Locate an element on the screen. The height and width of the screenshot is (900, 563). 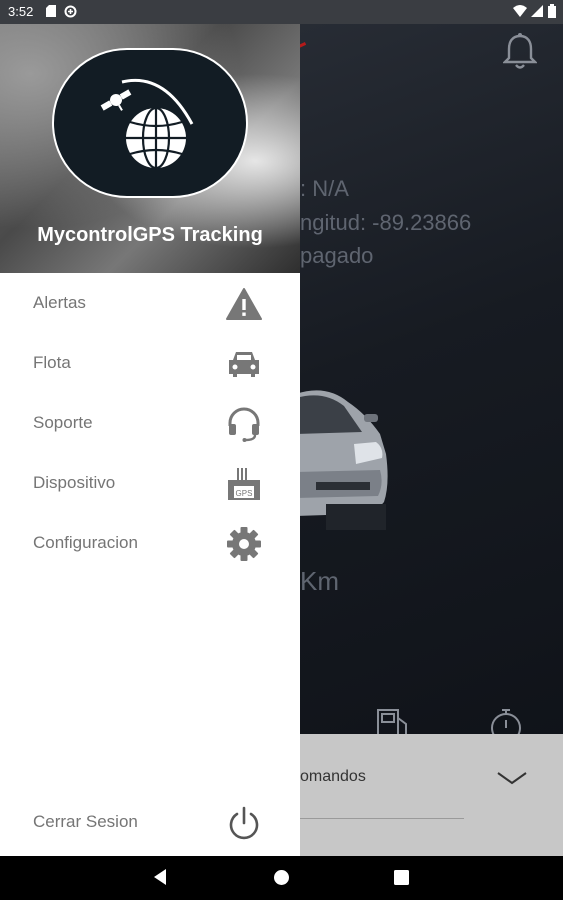
gps-device-icon: GPS is located at coordinates (244, 484).